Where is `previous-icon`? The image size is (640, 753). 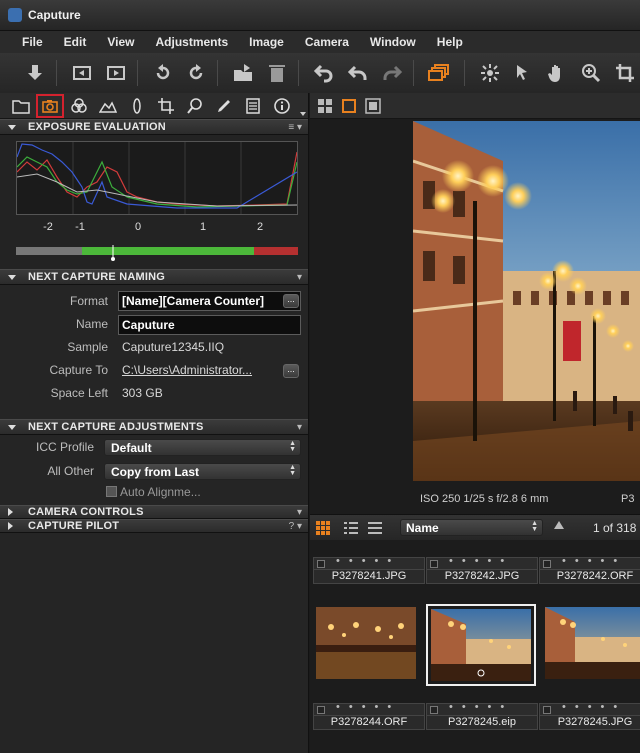 previous-icon is located at coordinates (82, 73).